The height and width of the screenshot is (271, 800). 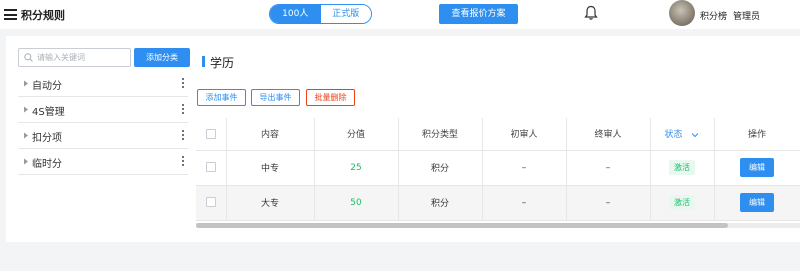 What do you see at coordinates (221, 97) in the screenshot?
I see `add-event-button: 添加事件` at bounding box center [221, 97].